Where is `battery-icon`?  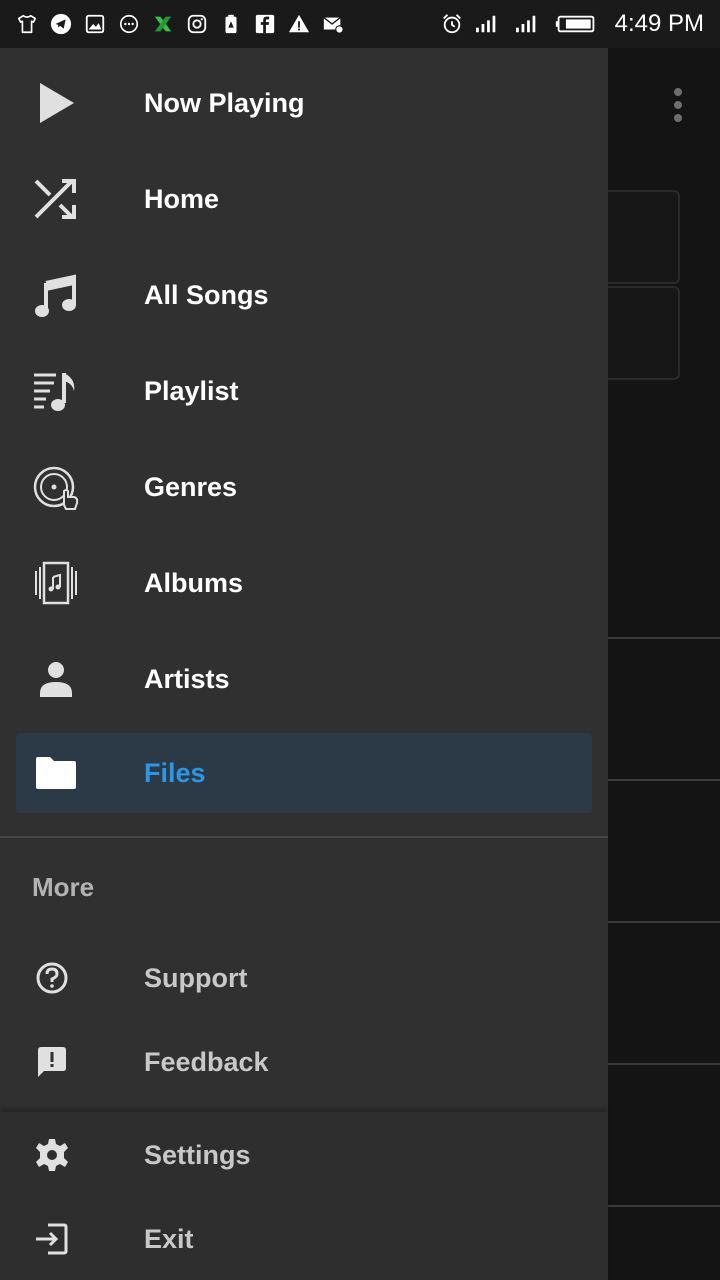 battery-icon is located at coordinates (576, 24).